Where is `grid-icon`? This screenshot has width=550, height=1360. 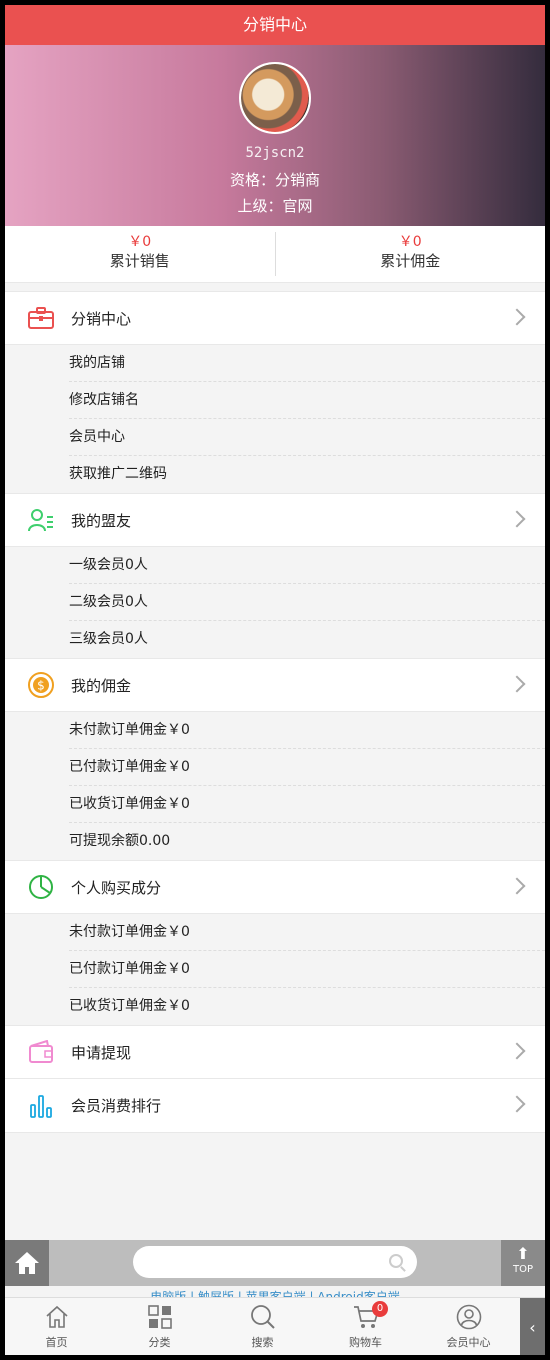 grid-icon is located at coordinates (159, 1317).